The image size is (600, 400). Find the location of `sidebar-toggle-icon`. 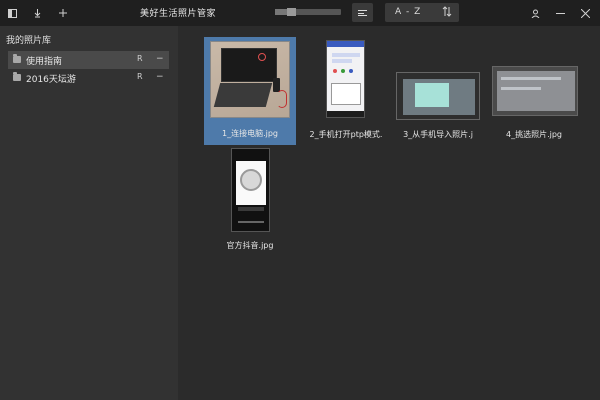

sidebar-toggle-icon is located at coordinates (12, 13).